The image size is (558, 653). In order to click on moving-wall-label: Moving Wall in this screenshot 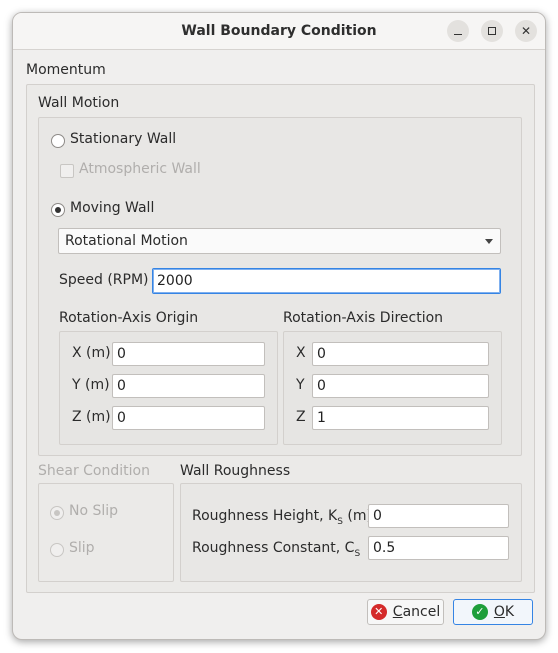, I will do `click(112, 208)`.